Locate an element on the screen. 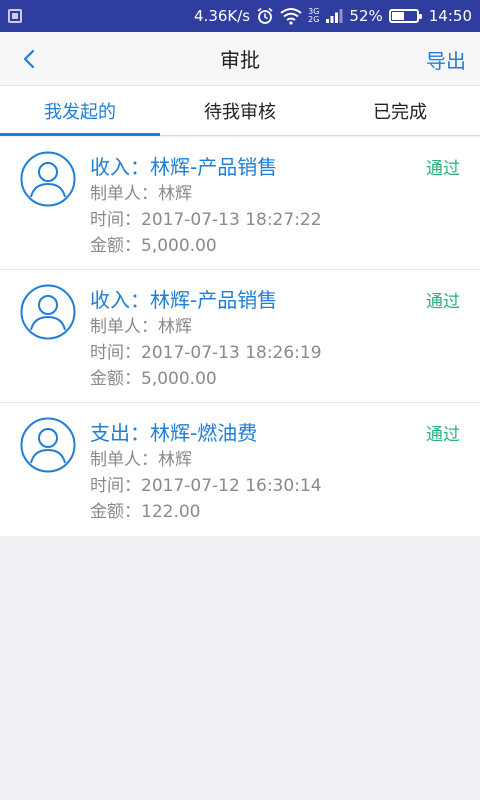  clock: 14:50 is located at coordinates (450, 16).